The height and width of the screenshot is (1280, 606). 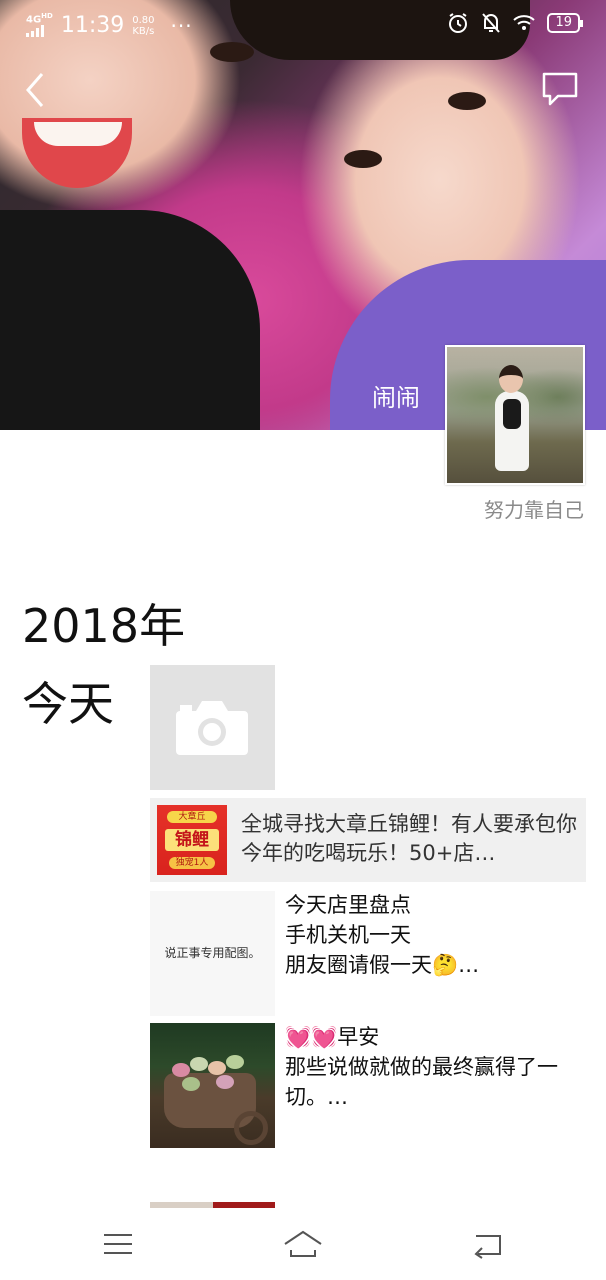 I want to click on post-thumbnail-caption: 说正事专用配图。, so click(x=212, y=953).